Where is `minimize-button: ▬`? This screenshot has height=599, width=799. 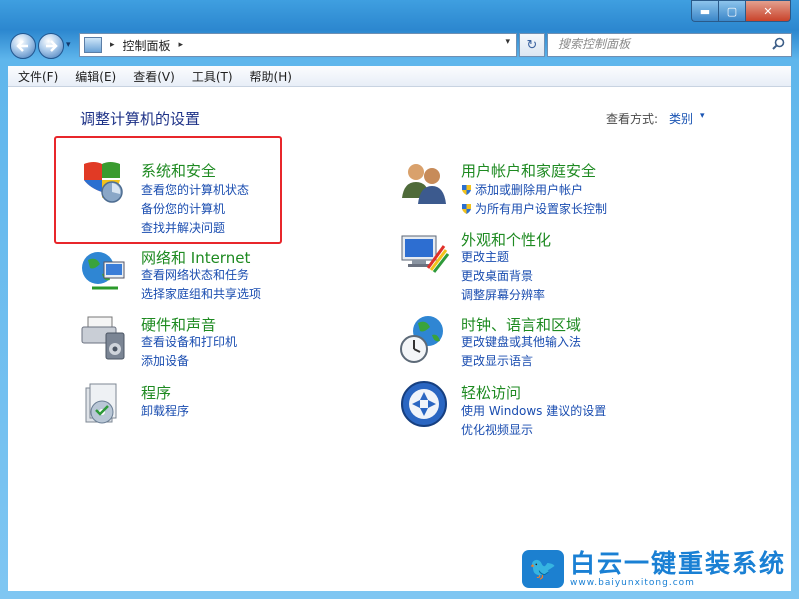
minimize-button: ▬ is located at coordinates (704, 11).